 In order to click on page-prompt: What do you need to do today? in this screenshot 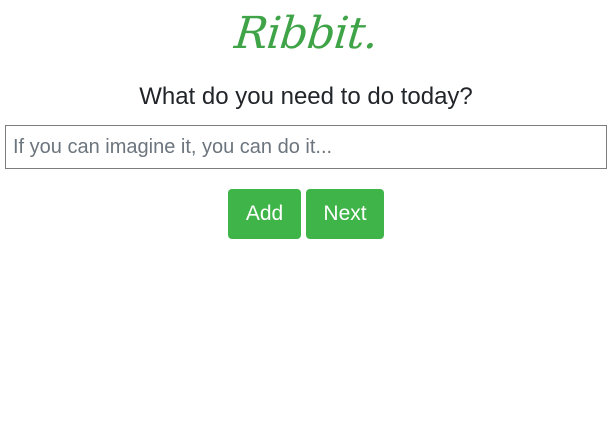, I will do `click(306, 96)`.